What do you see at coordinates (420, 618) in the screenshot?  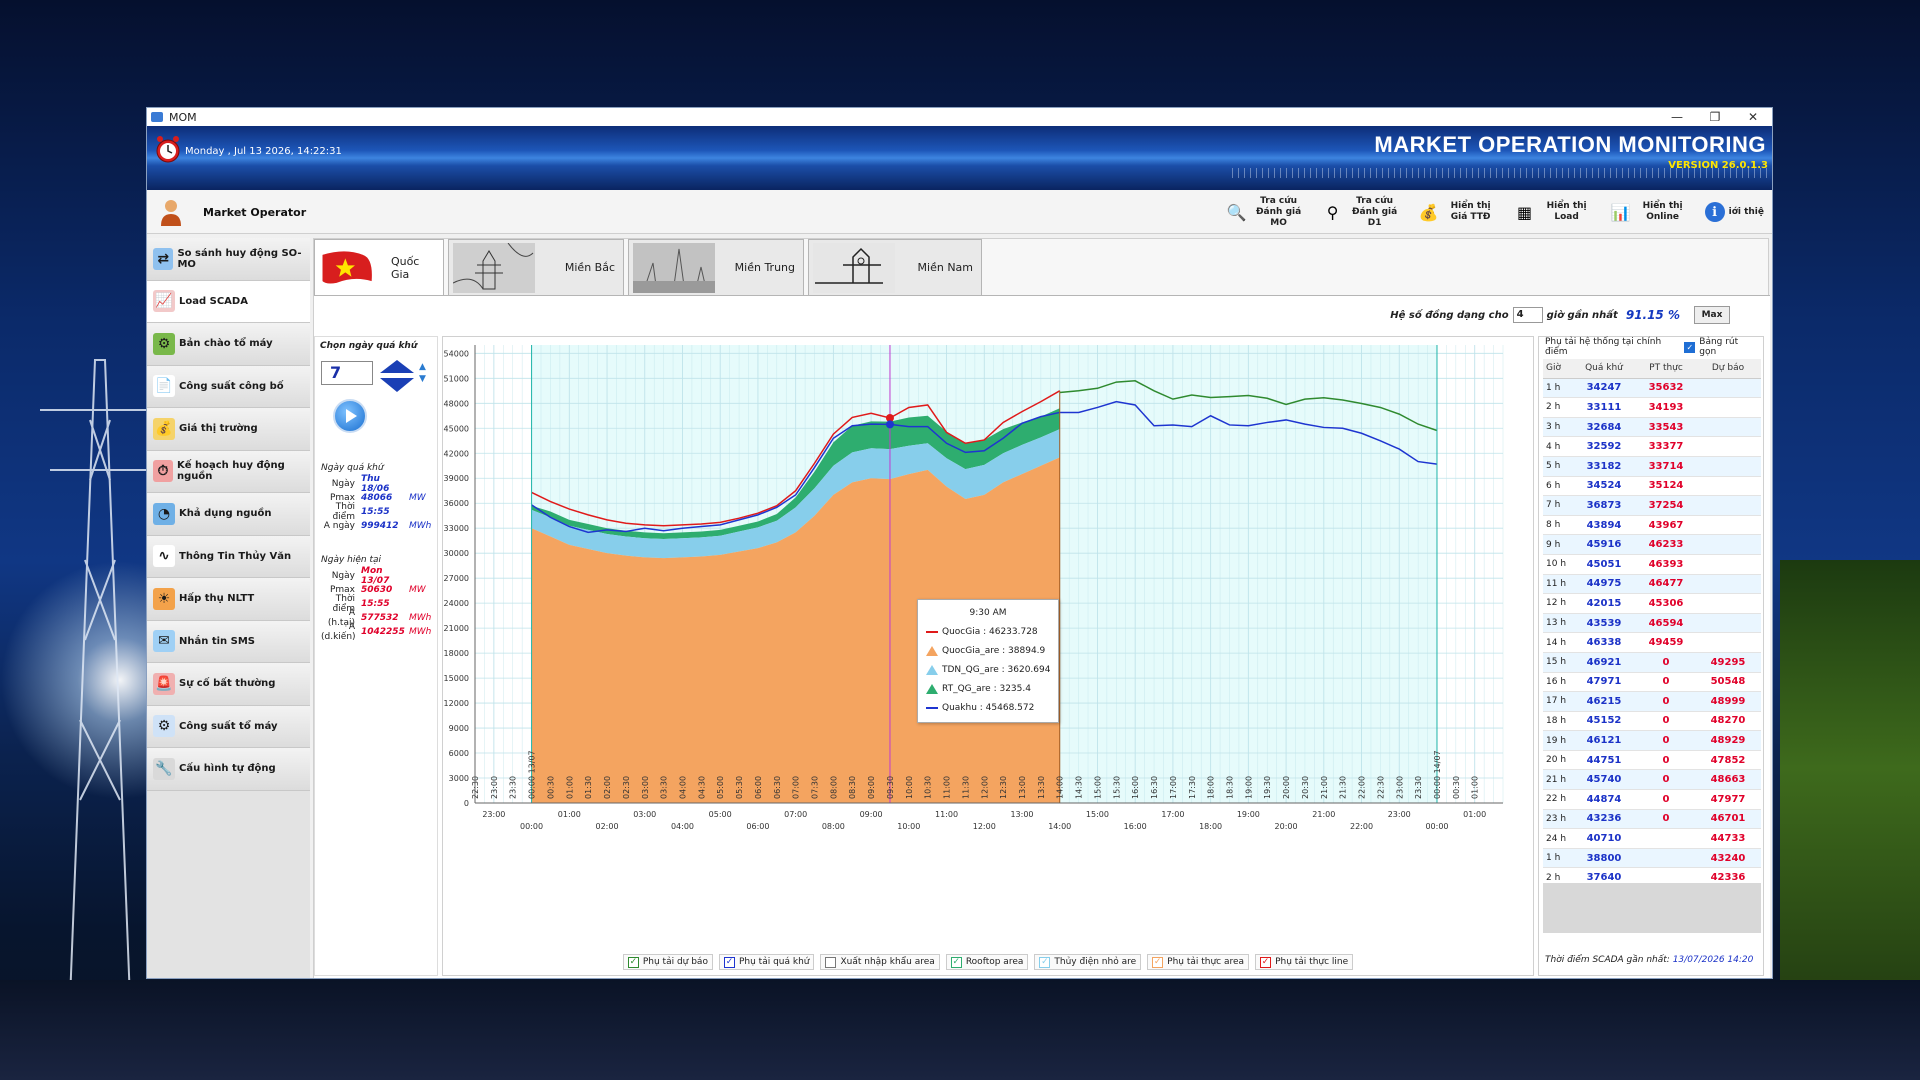 I see `current-ah-unit: MWh` at bounding box center [420, 618].